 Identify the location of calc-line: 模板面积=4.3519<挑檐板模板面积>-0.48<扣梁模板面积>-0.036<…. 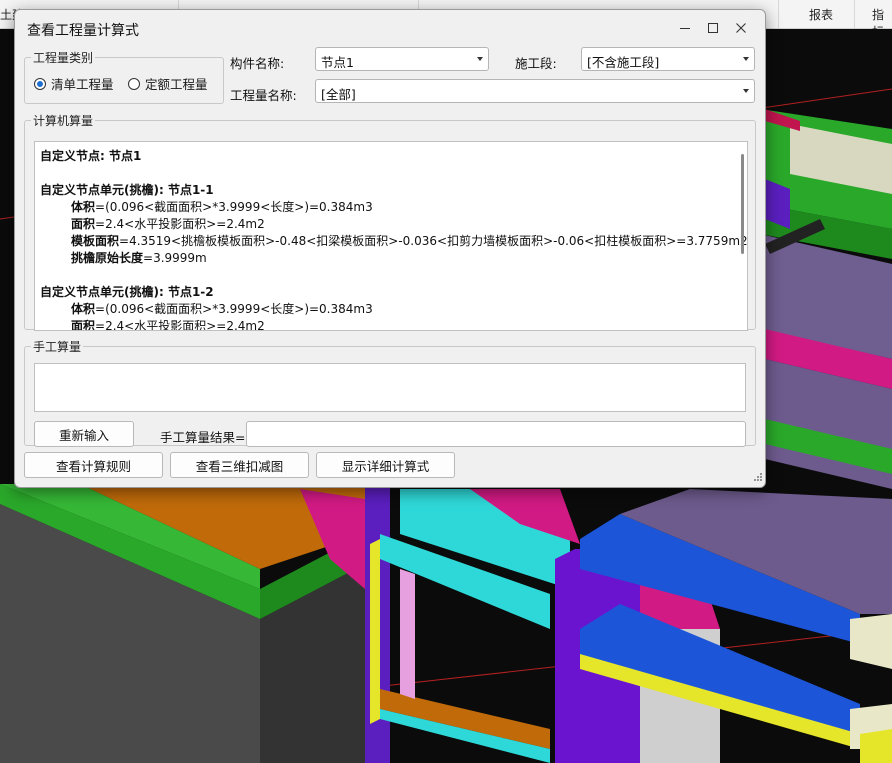
(409, 241).